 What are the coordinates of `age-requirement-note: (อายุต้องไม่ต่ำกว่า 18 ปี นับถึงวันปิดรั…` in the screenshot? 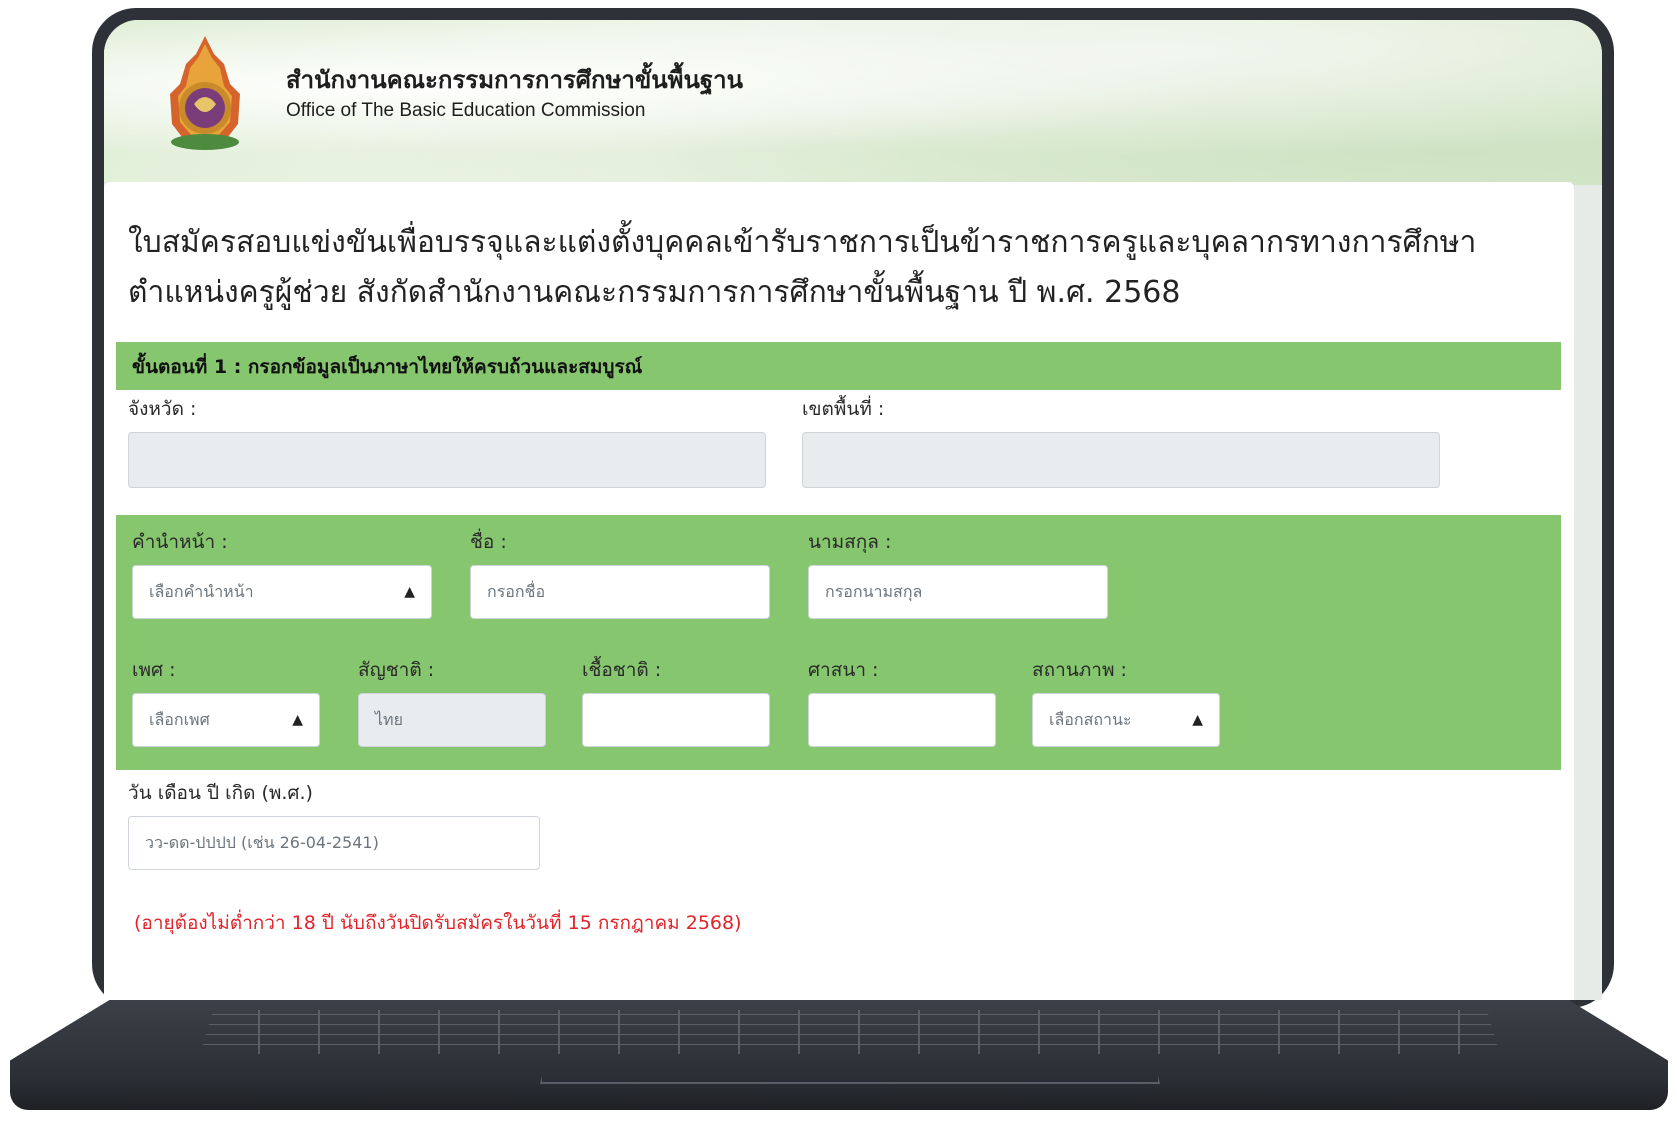 It's located at (438, 923).